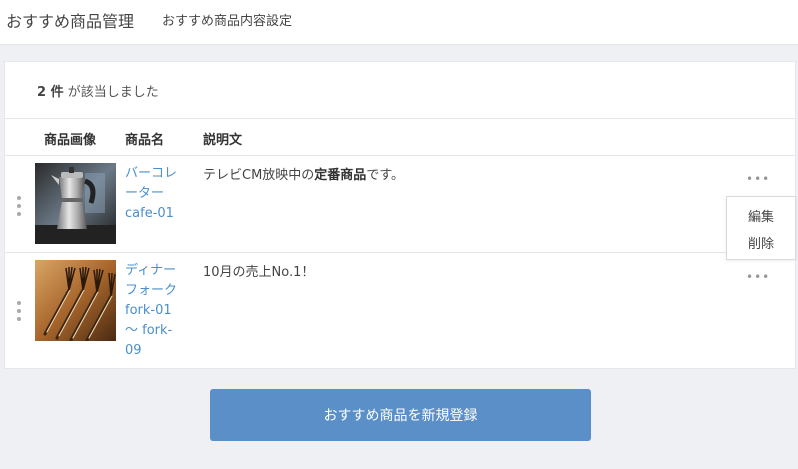 This screenshot has height=469, width=798. What do you see at coordinates (400, 137) in the screenshot?
I see `table-header: 商品画像 商品名 説明文` at bounding box center [400, 137].